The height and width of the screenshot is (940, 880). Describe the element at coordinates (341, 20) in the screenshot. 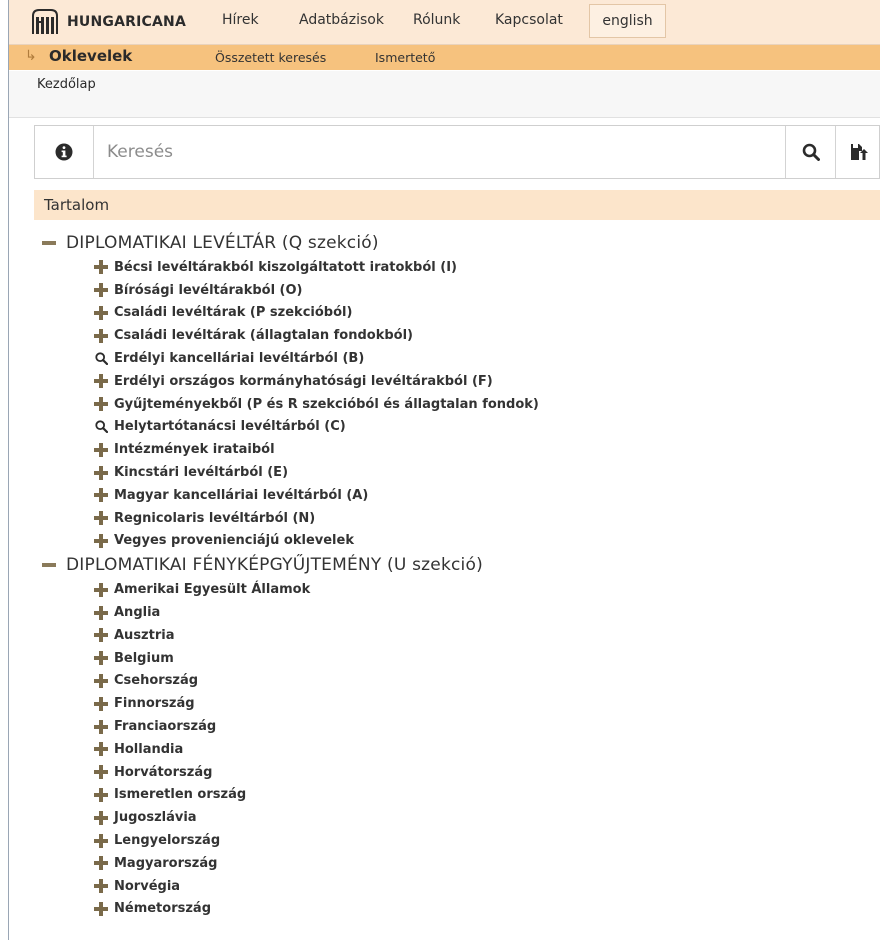

I see `nav-adatbazisok: Adatbázisok` at that location.